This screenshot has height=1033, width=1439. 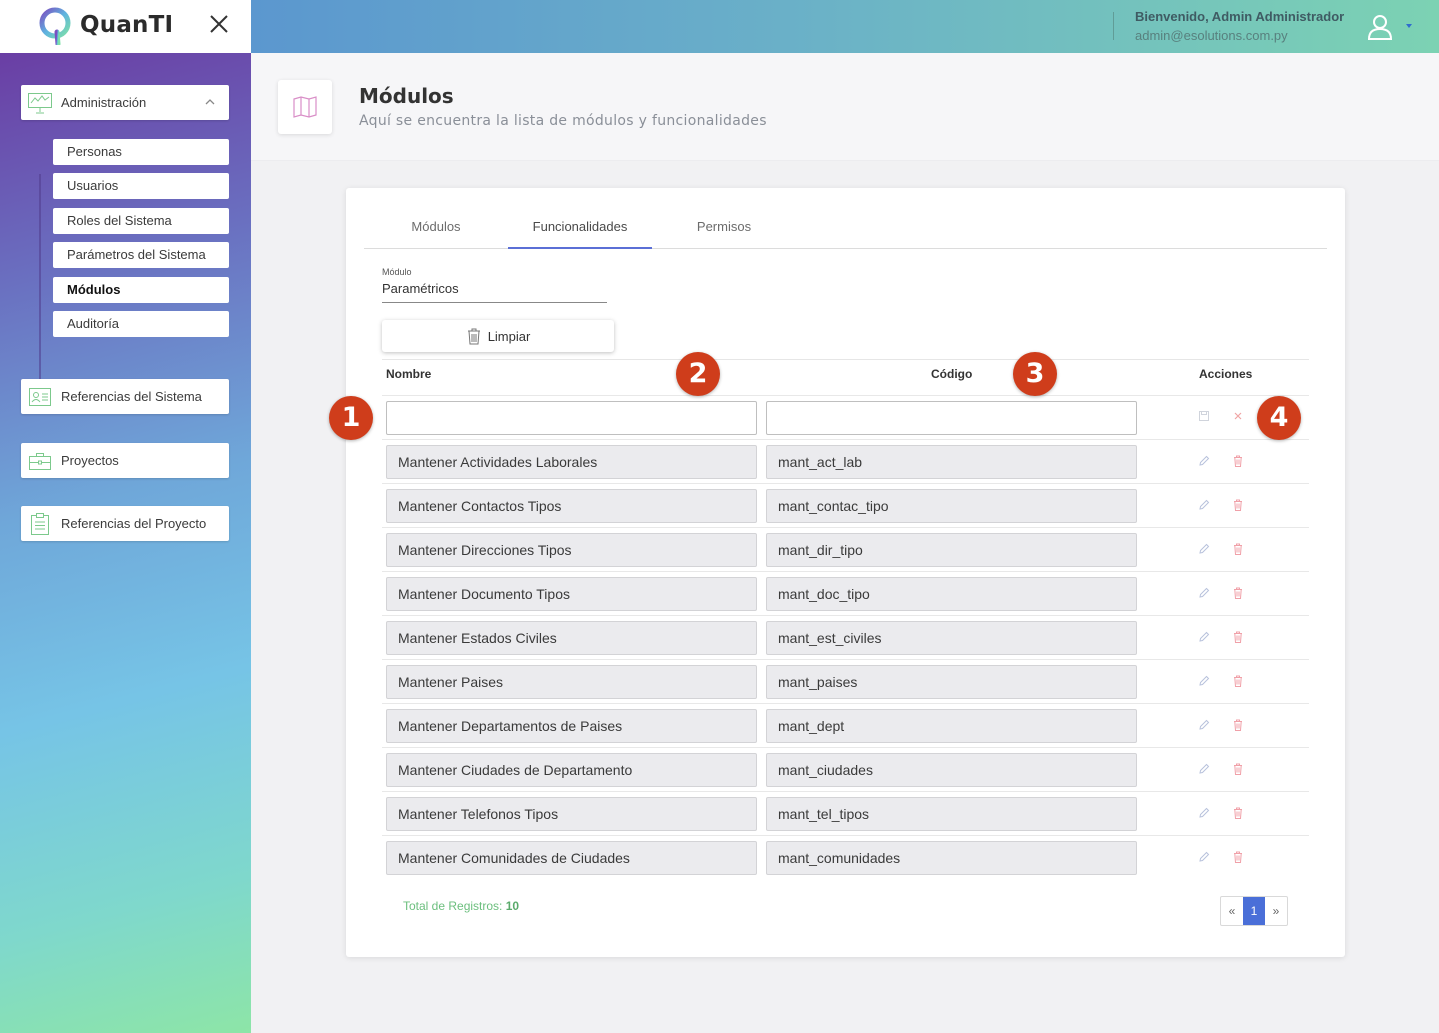 I want to click on sidebar-group-label: Proyectos, so click(x=90, y=460).